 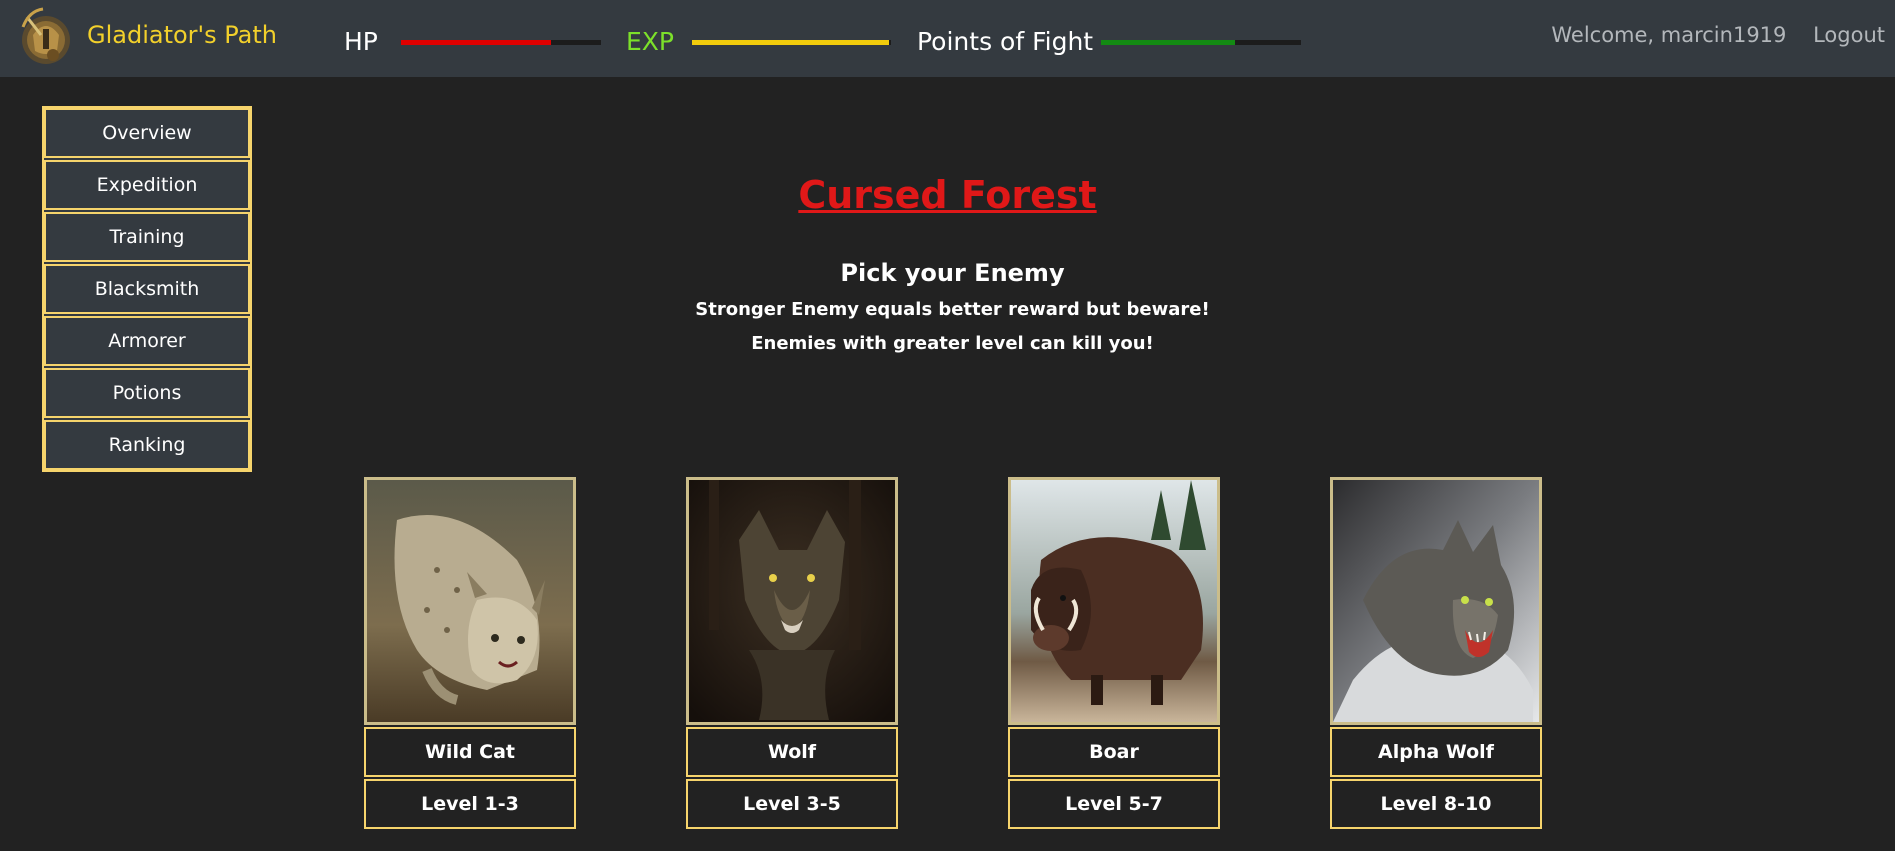 I want to click on fight-points-label: Points of Fight, so click(x=1005, y=41).